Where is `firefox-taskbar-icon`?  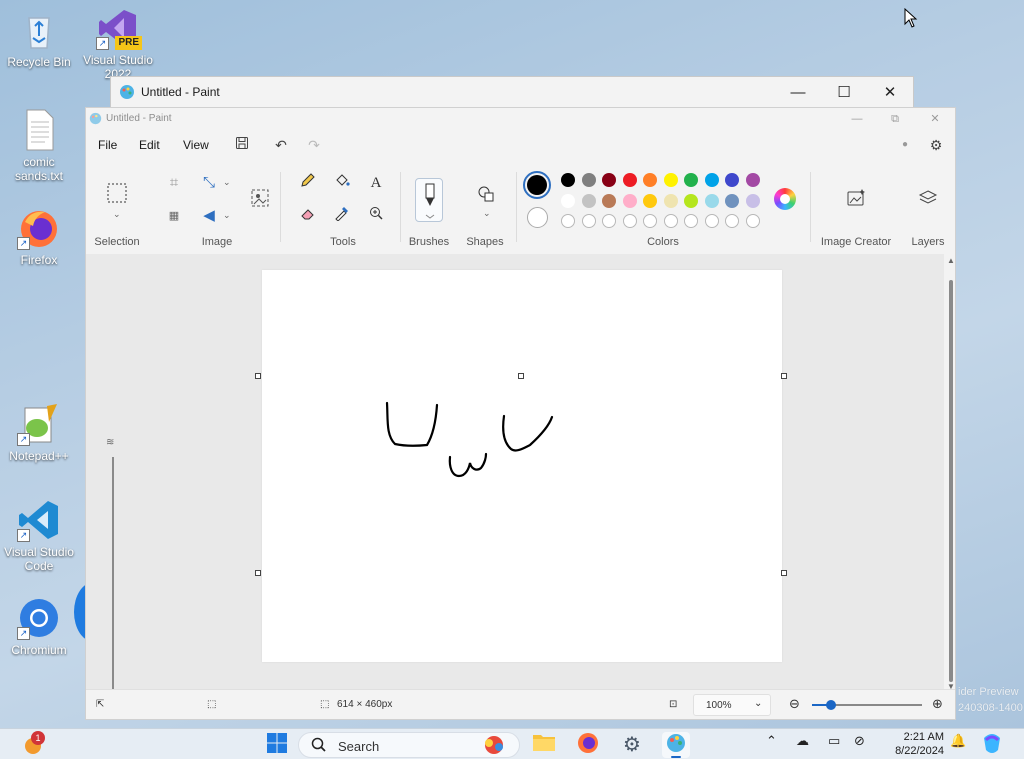 firefox-taskbar-icon is located at coordinates (588, 745).